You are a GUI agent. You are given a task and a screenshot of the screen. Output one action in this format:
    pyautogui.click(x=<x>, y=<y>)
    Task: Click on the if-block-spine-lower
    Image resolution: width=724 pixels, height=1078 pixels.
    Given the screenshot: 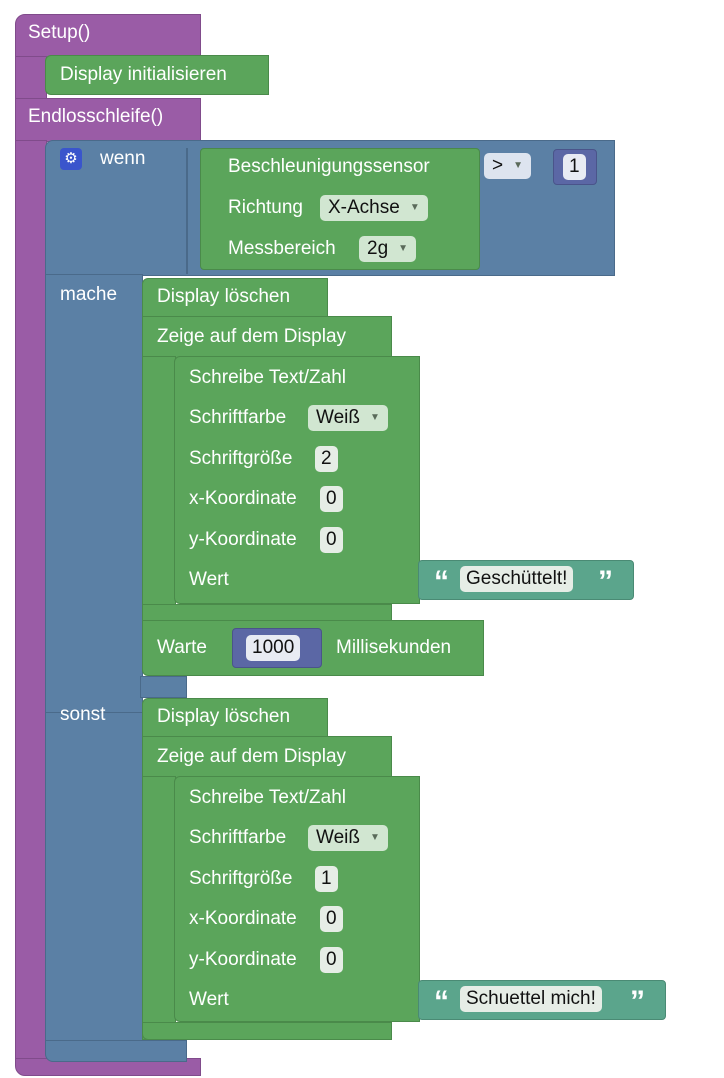 What is the action you would take?
    pyautogui.click(x=94, y=882)
    